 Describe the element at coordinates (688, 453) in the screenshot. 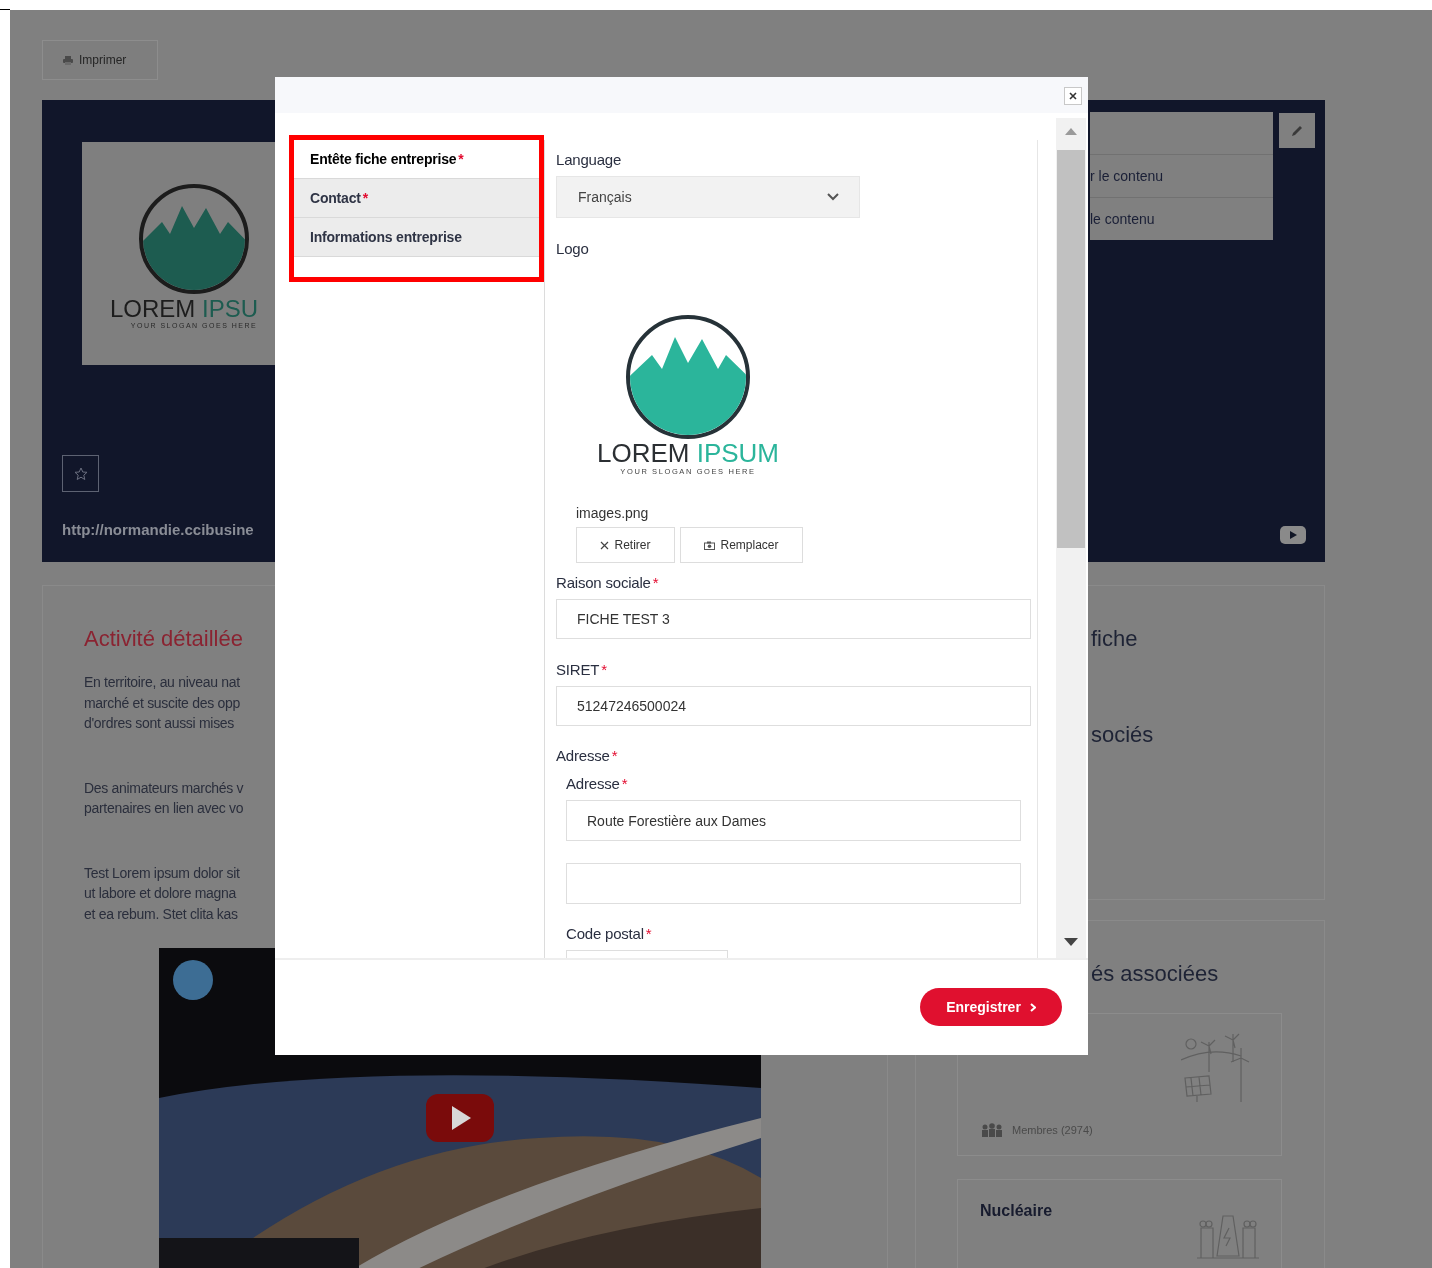

I see `logo-text: LOREM IPSUM` at that location.